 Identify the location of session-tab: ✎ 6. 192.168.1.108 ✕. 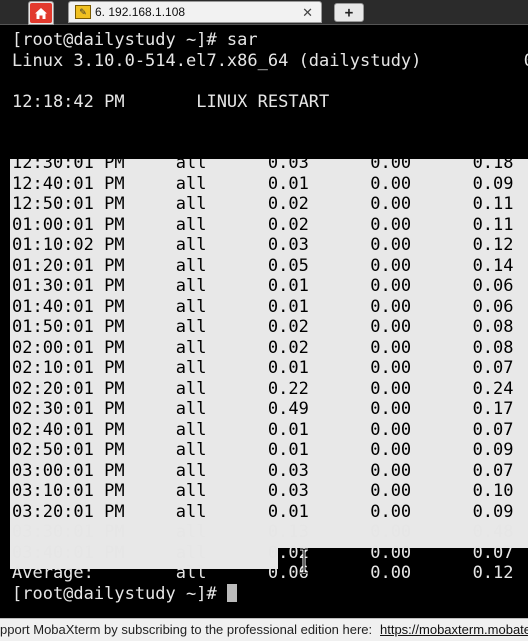
(195, 12).